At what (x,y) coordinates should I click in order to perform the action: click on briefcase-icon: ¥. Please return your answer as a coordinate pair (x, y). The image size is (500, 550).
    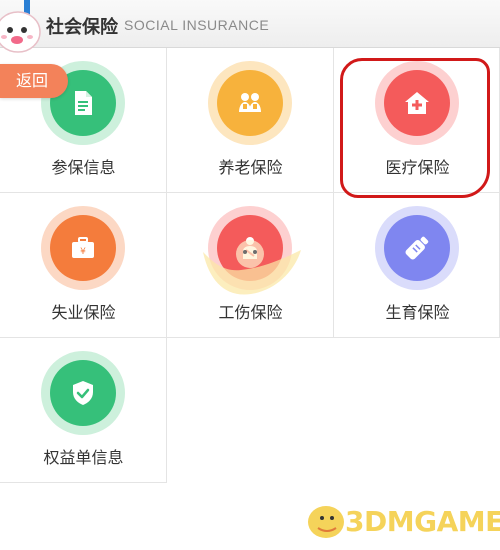
    Looking at the image, I should click on (83, 247).